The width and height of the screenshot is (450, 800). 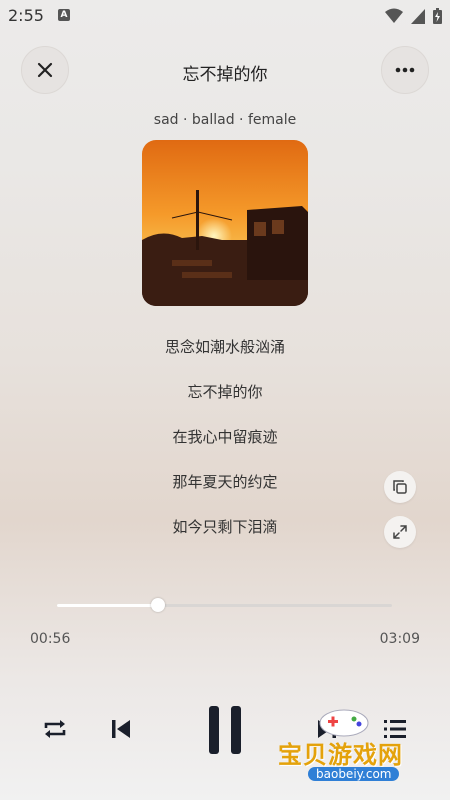 I want to click on wifi-icon, so click(x=394, y=15).